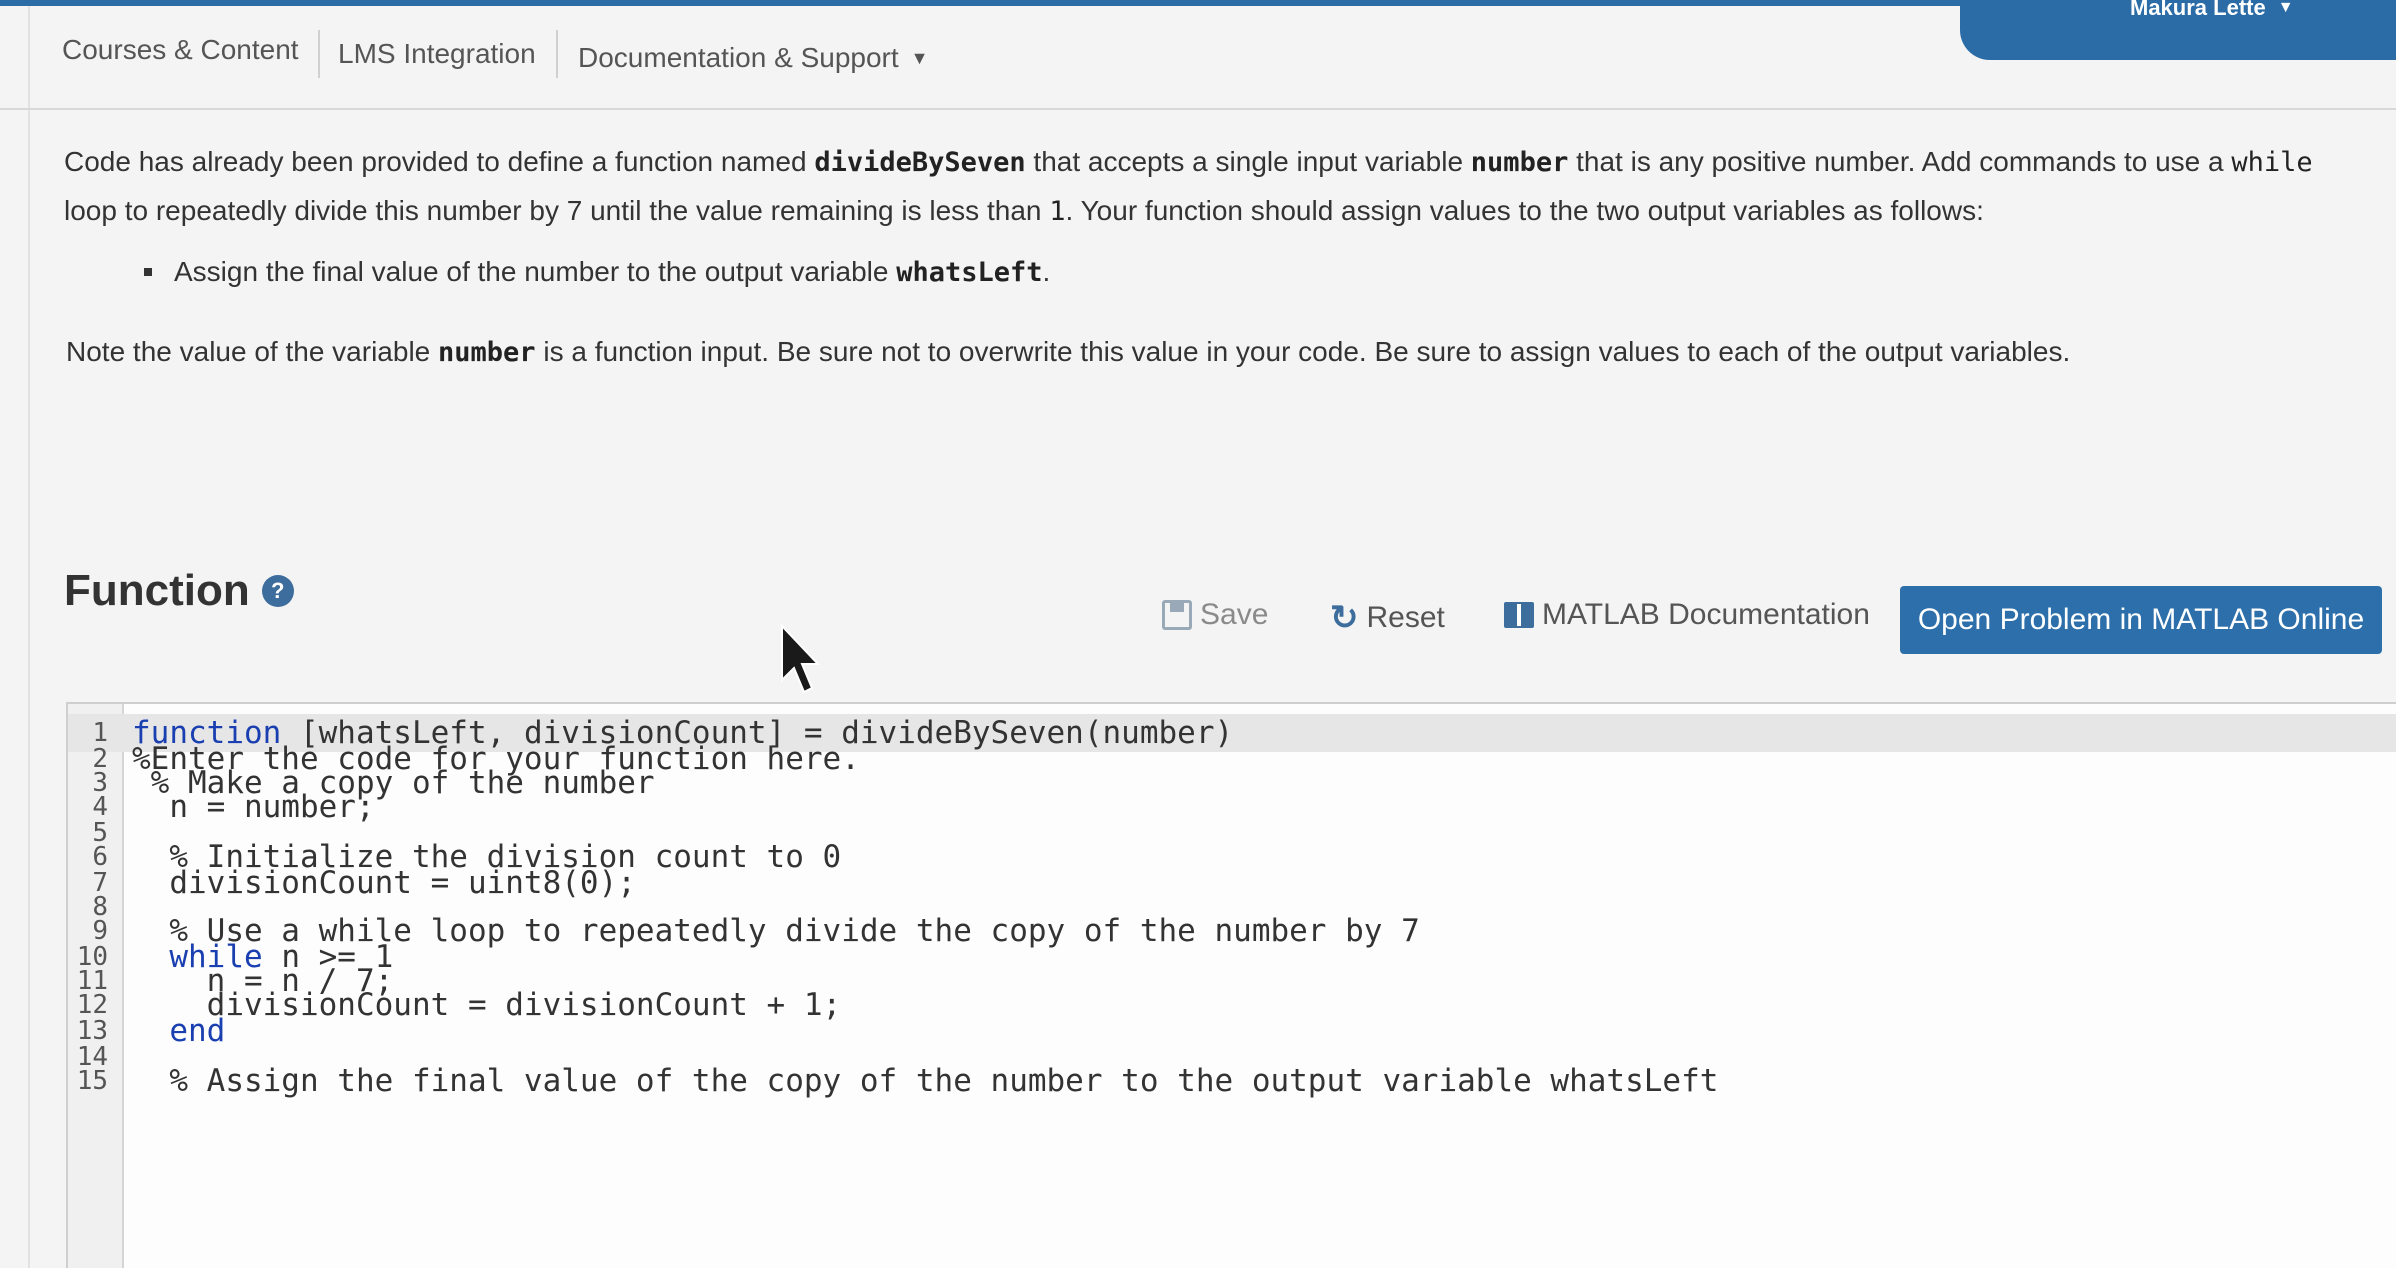 The height and width of the screenshot is (1268, 2396). Describe the element at coordinates (2198, 10) in the screenshot. I see `user-name: Makura Lette` at that location.